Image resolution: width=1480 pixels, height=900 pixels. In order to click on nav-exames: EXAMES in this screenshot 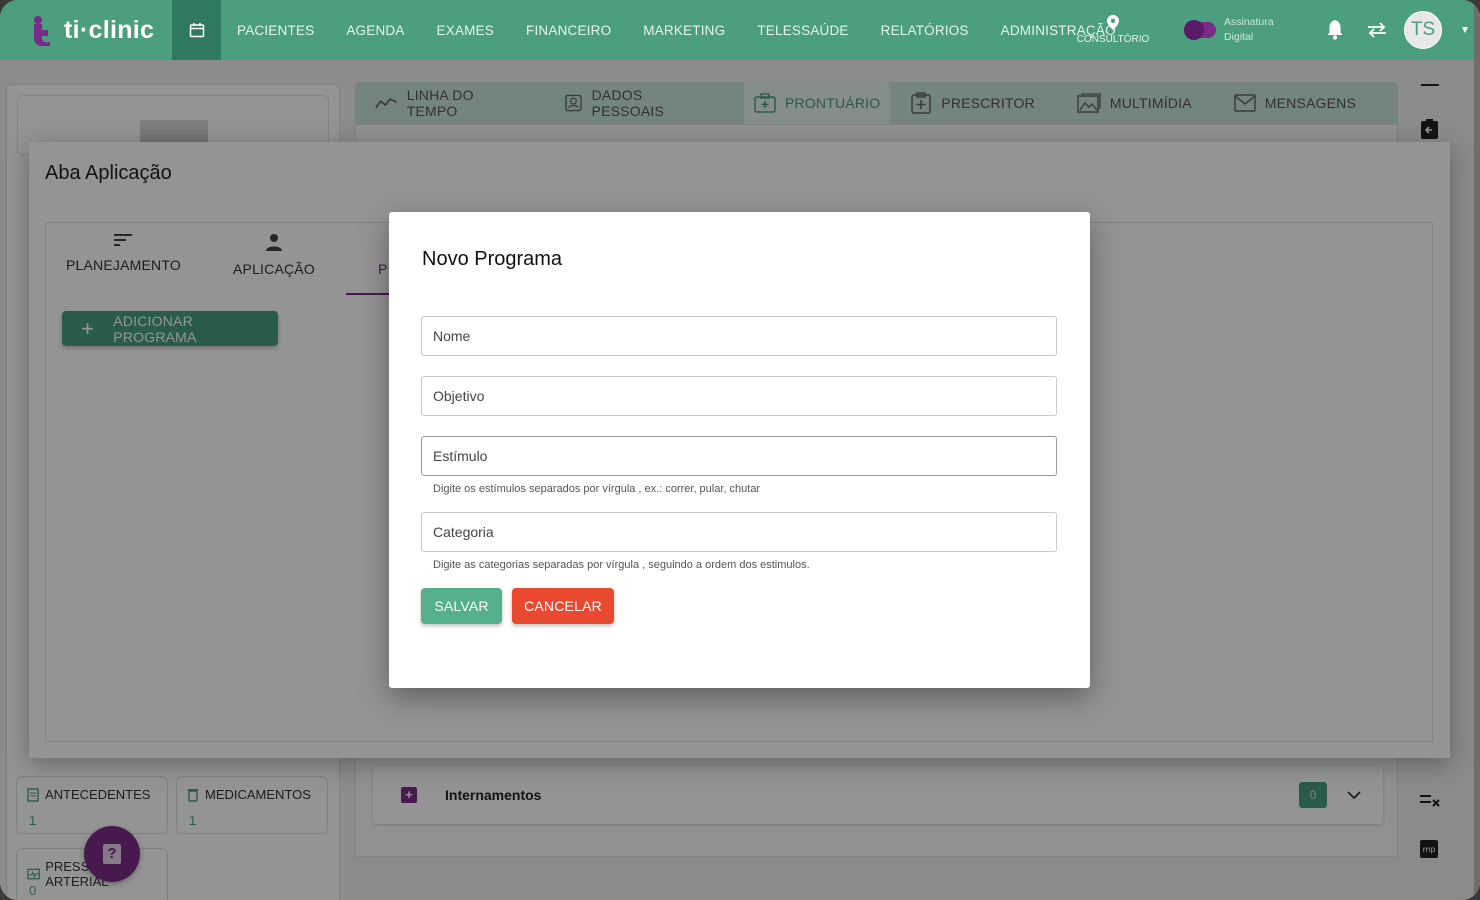, I will do `click(465, 30)`.